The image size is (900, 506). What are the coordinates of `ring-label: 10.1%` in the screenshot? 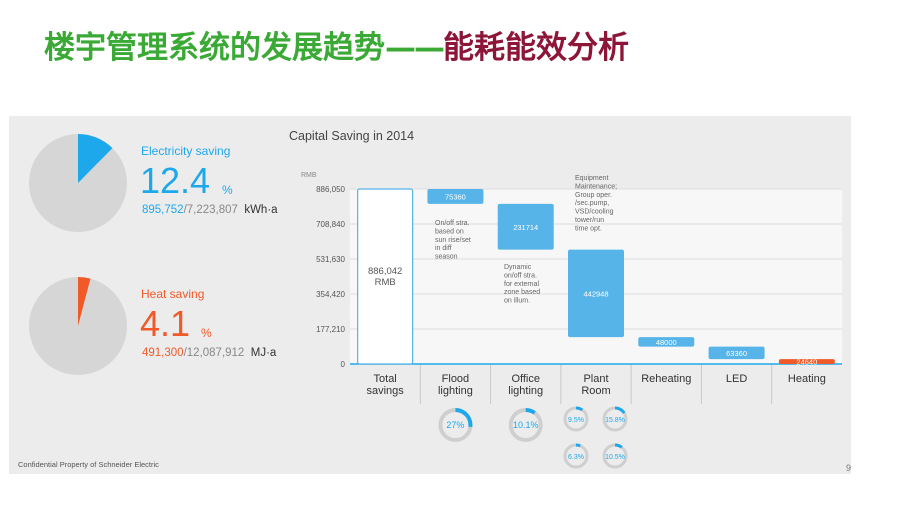 It's located at (526, 425).